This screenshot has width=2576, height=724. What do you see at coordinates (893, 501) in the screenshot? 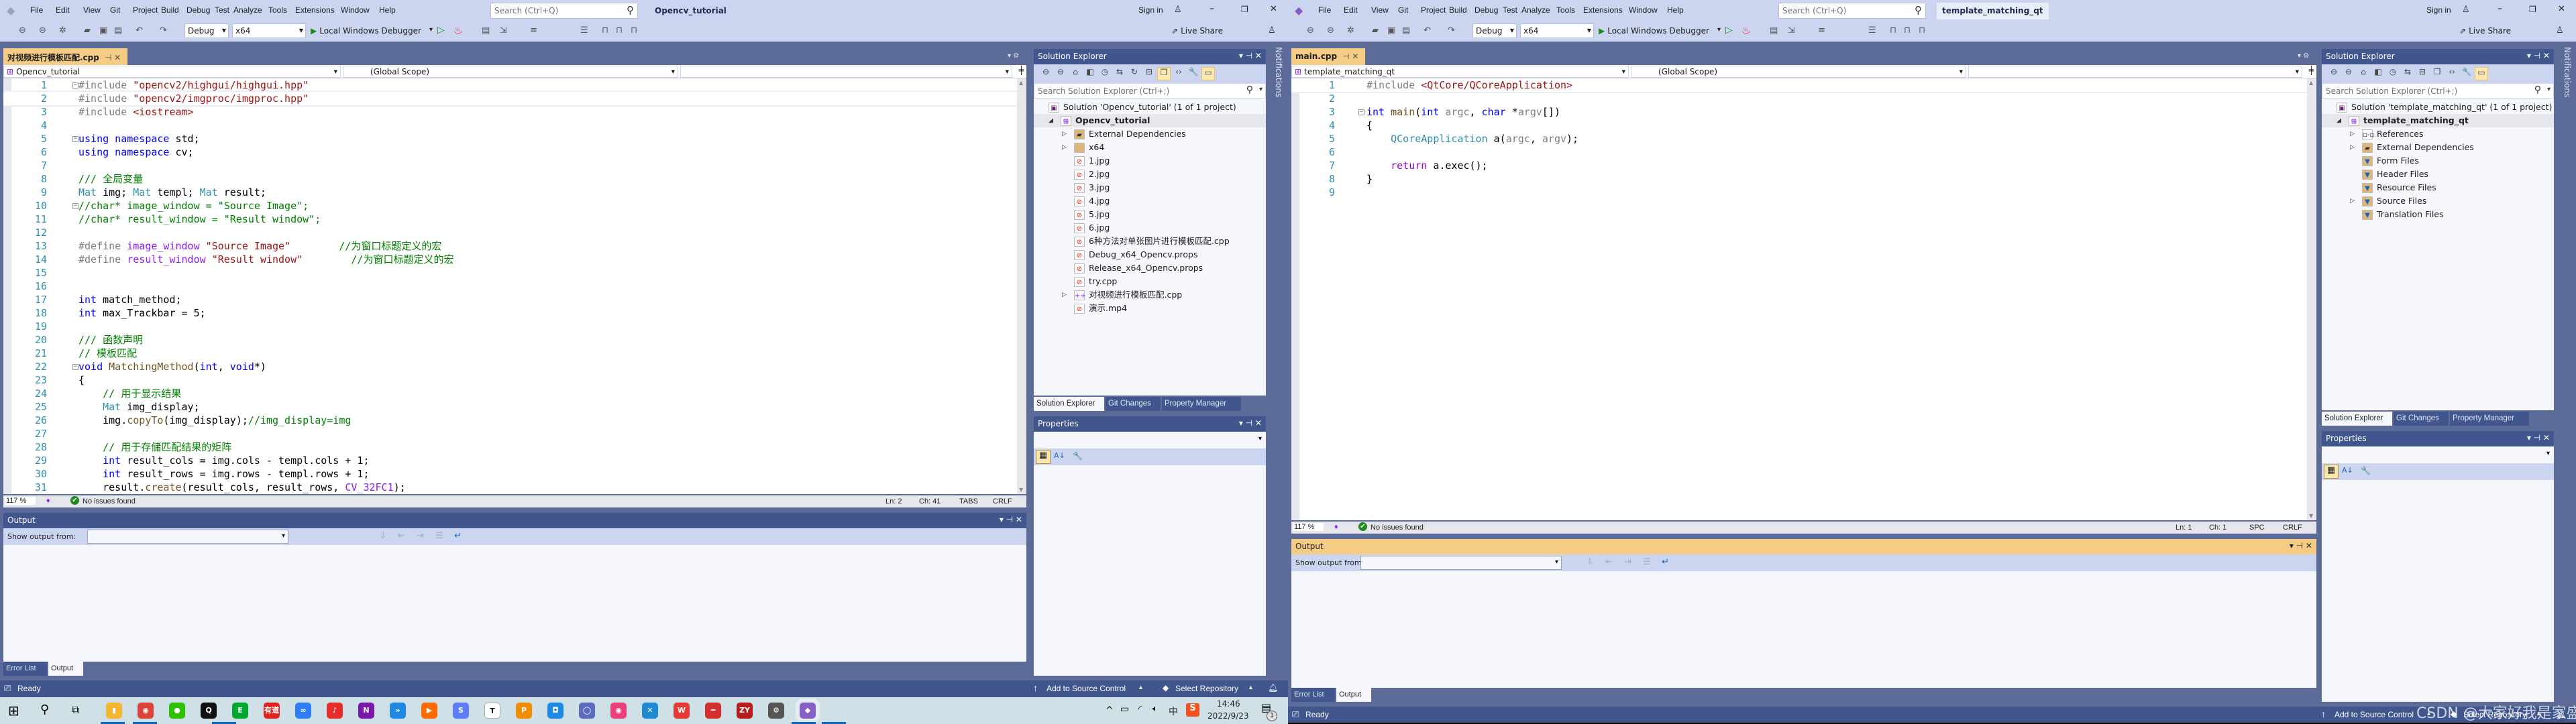
I see `line-indicator: Ln: 2` at bounding box center [893, 501].